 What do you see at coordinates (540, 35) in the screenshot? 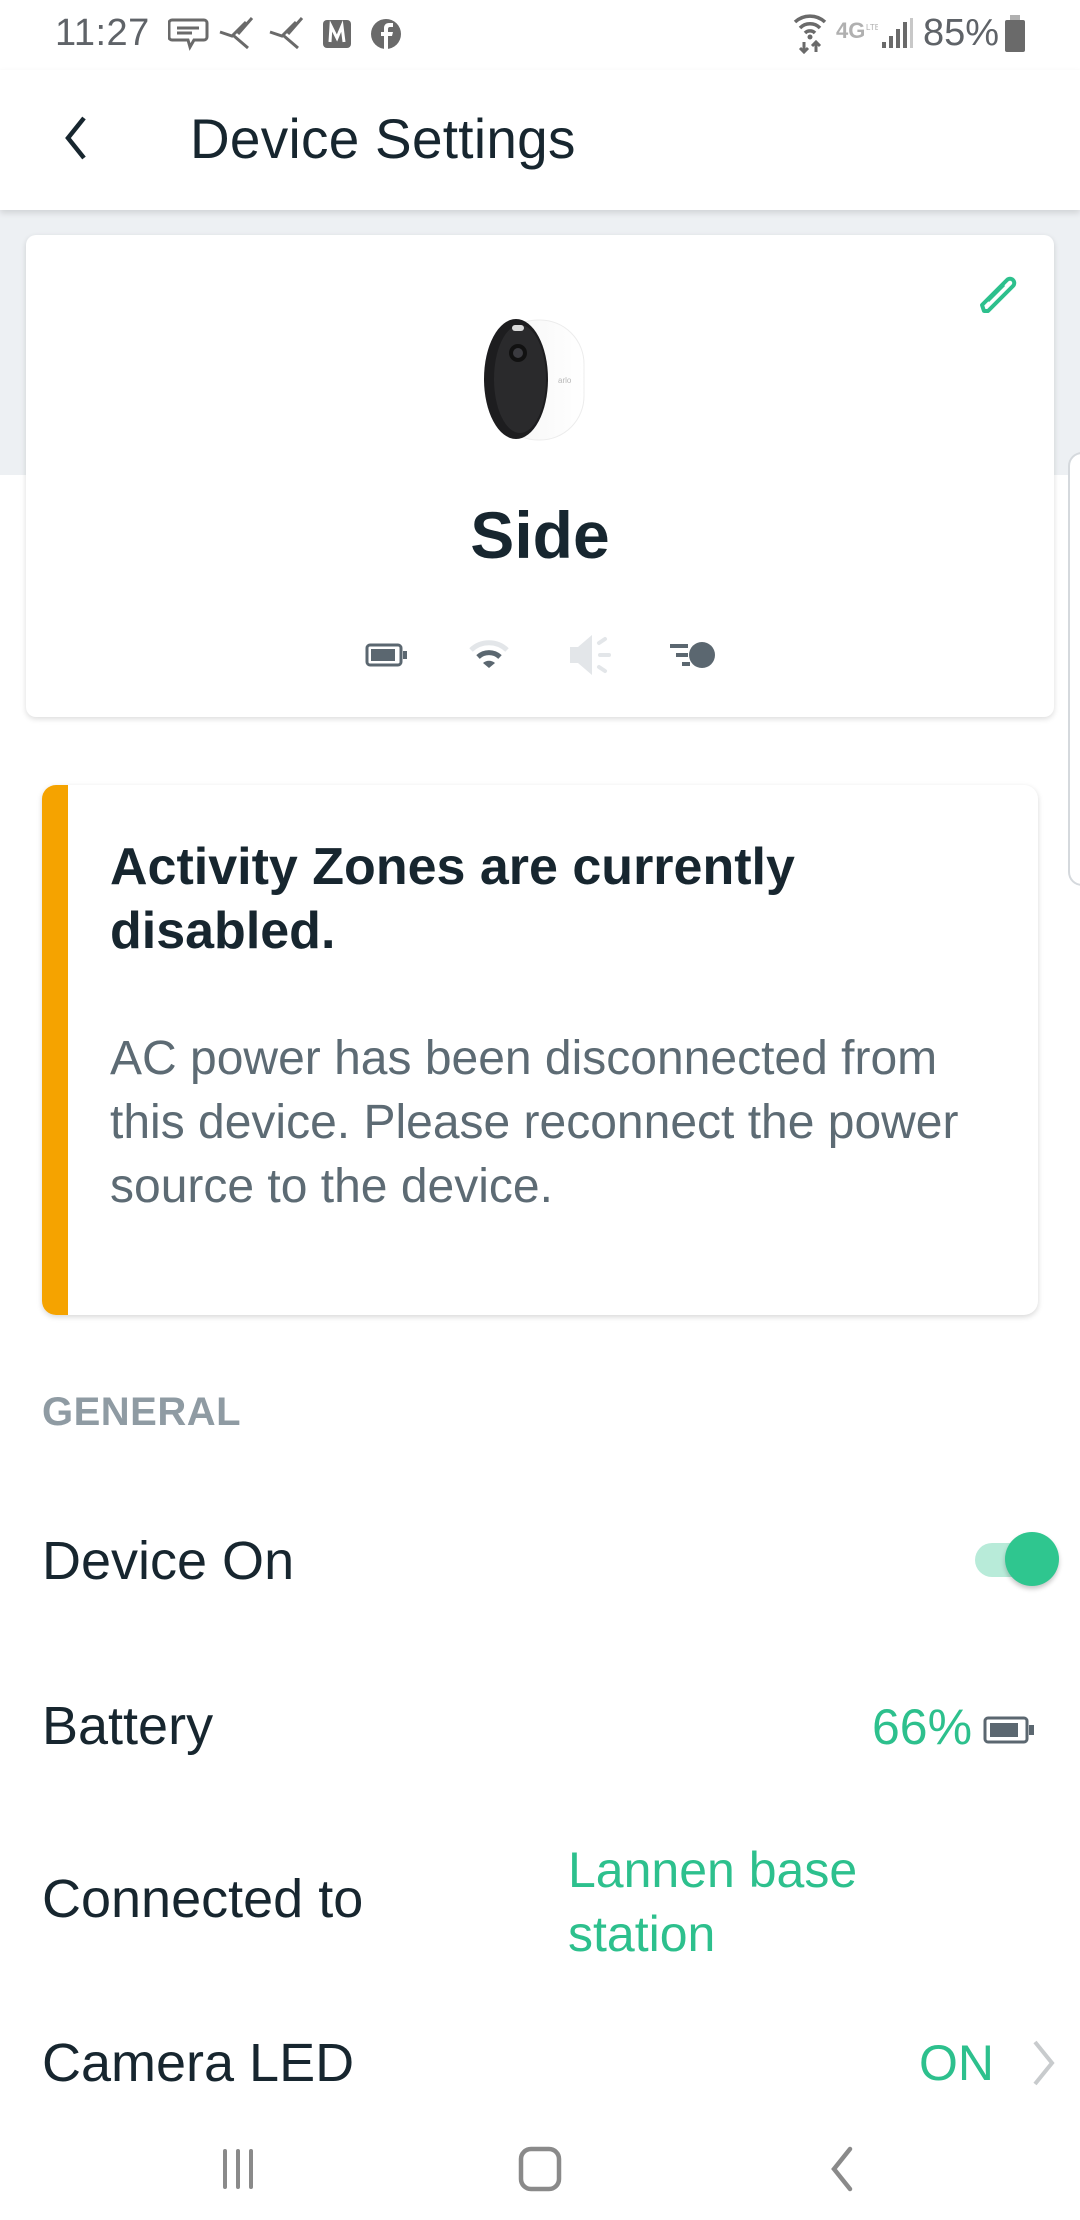
I see `status-bar: 11:27 4G LTE 85%` at bounding box center [540, 35].